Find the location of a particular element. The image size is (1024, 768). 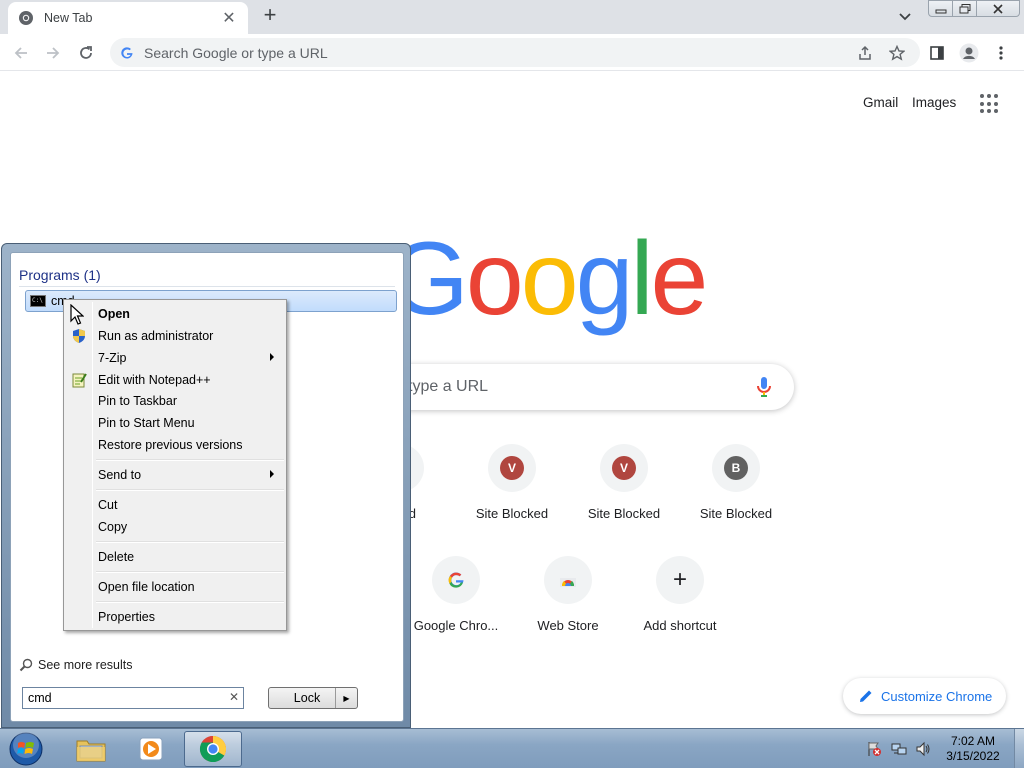

menu-item-cut: Cut is located at coordinates (175, 504).